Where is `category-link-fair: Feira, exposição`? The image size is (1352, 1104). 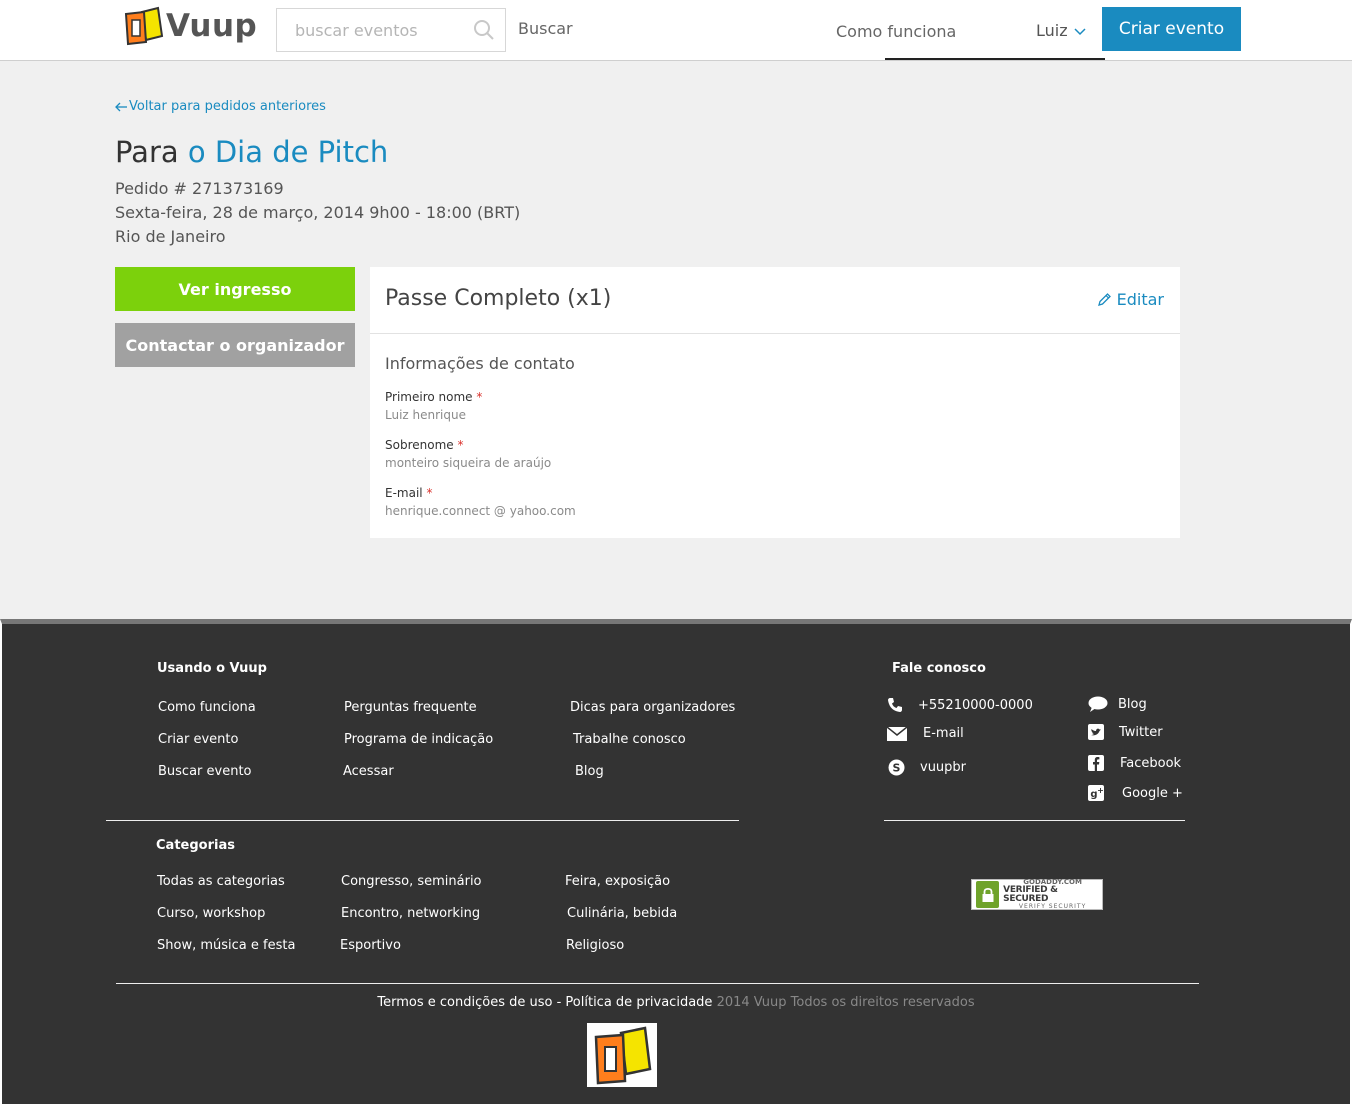 category-link-fair: Feira, exposição is located at coordinates (617, 881).